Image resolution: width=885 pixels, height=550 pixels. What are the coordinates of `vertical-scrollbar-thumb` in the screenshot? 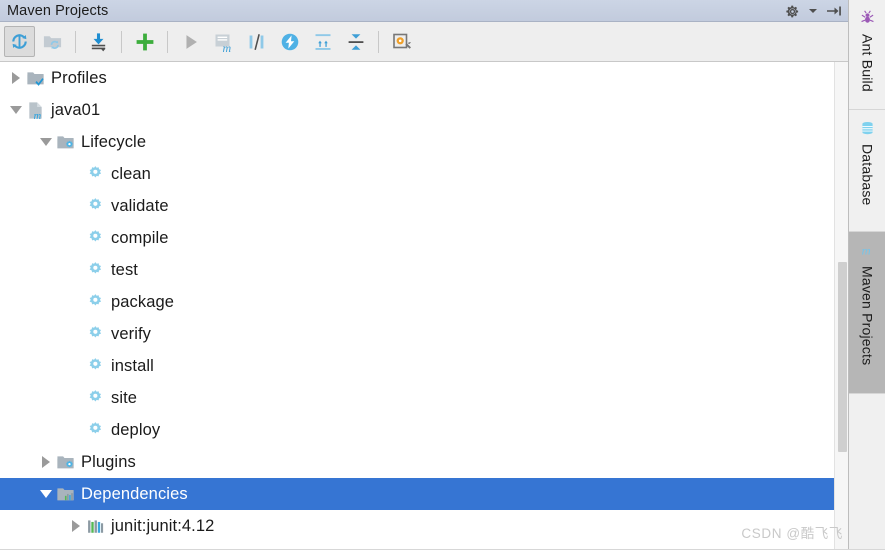 It's located at (842, 357).